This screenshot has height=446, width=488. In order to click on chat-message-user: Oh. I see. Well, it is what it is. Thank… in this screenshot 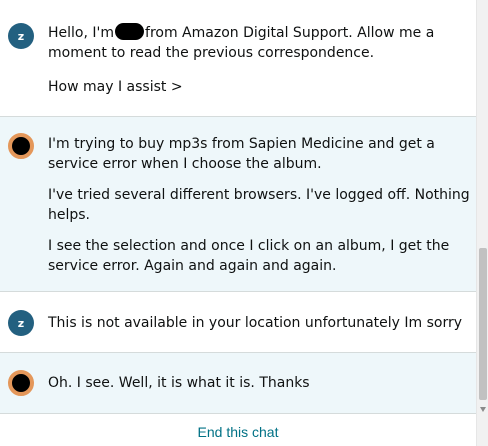, I will do `click(238, 383)`.